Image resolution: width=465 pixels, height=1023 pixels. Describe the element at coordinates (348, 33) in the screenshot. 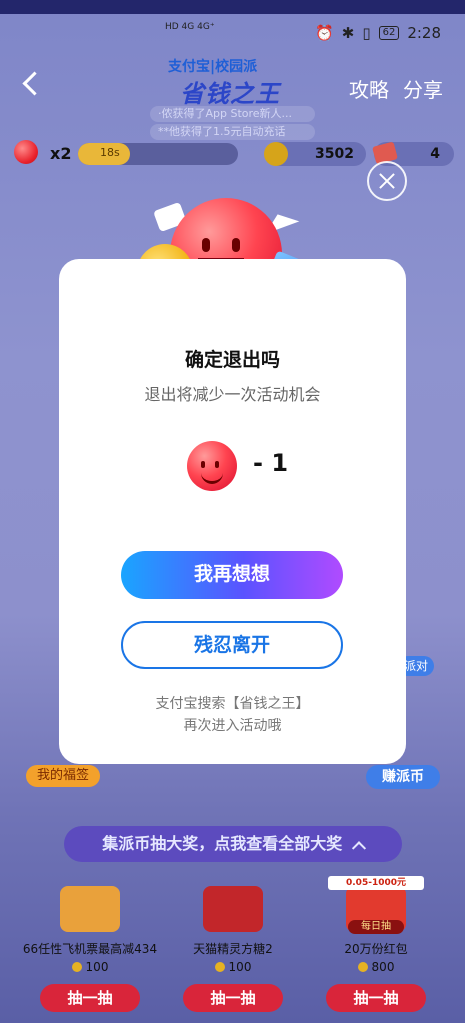

I see `bluetooth-icon: ✱` at that location.